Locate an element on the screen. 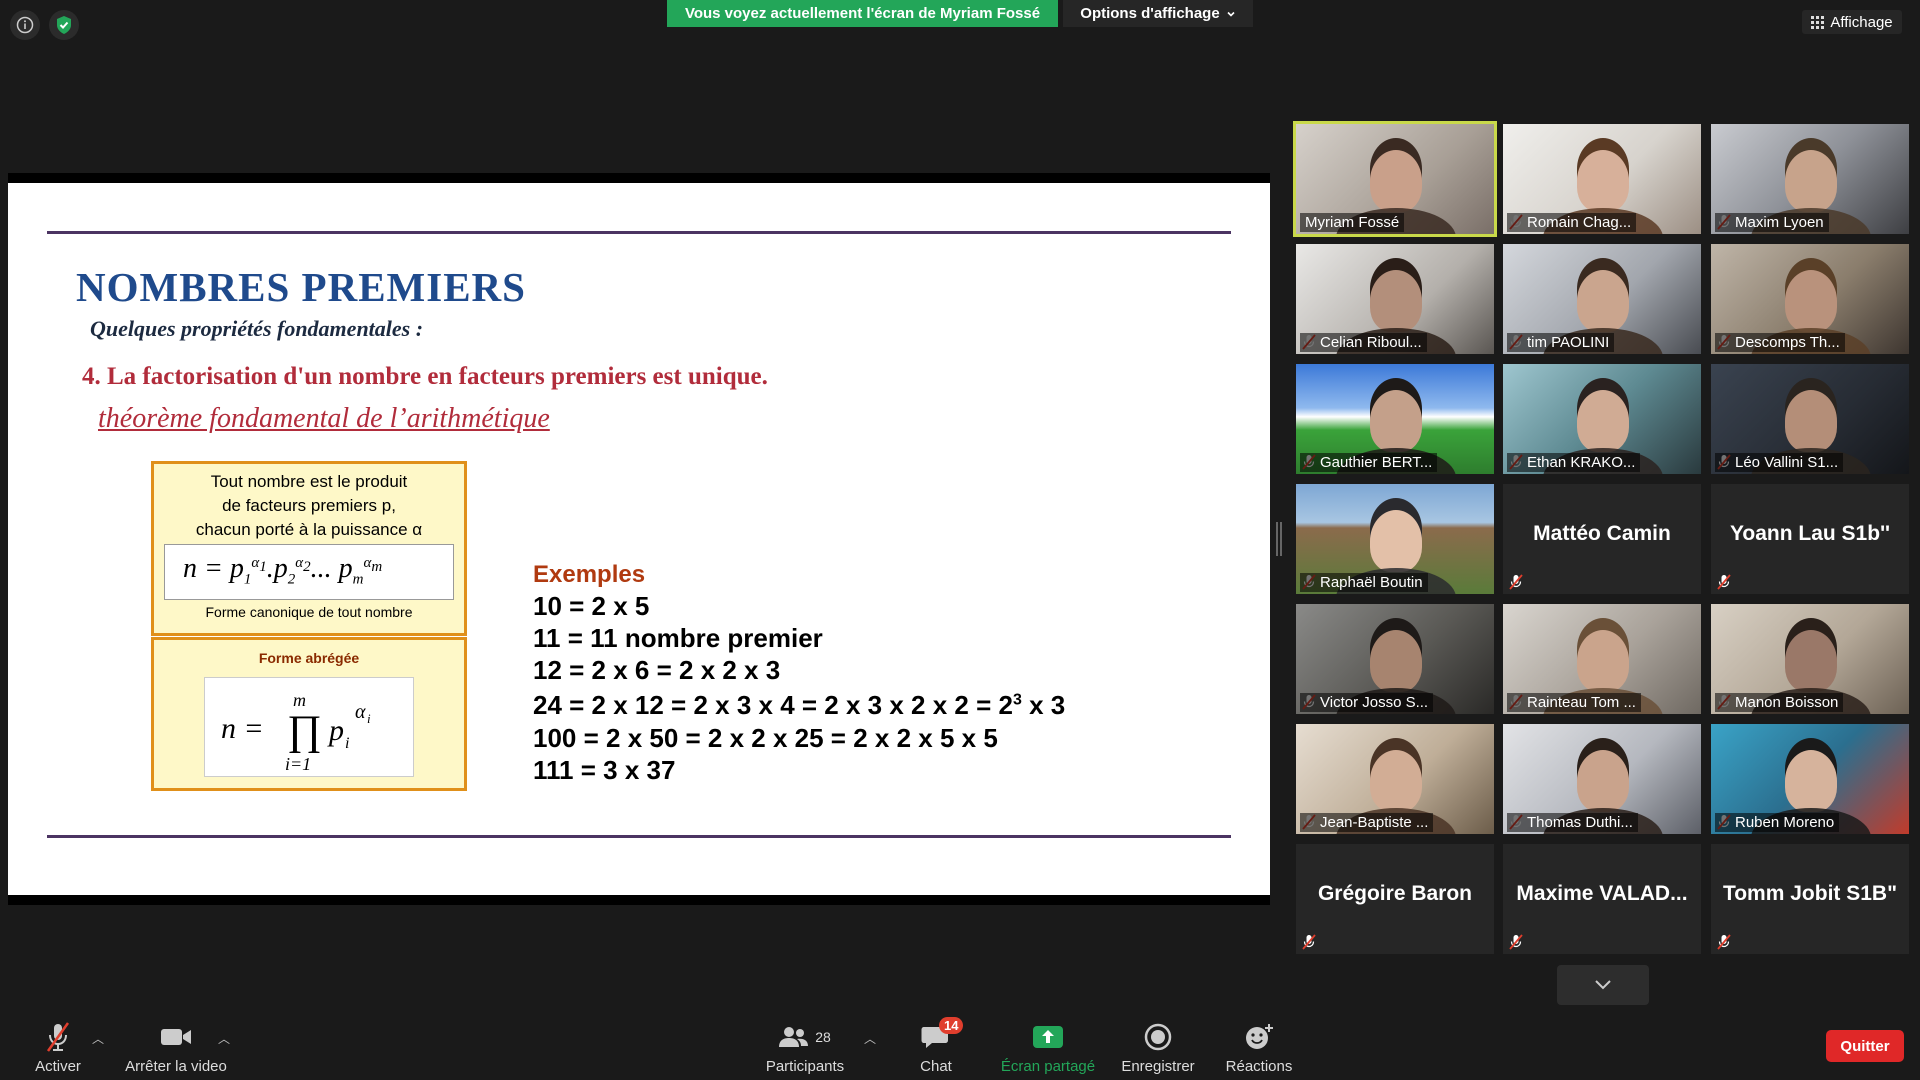  participant-display-name: Yoann Lau S1b'' is located at coordinates (1810, 533).